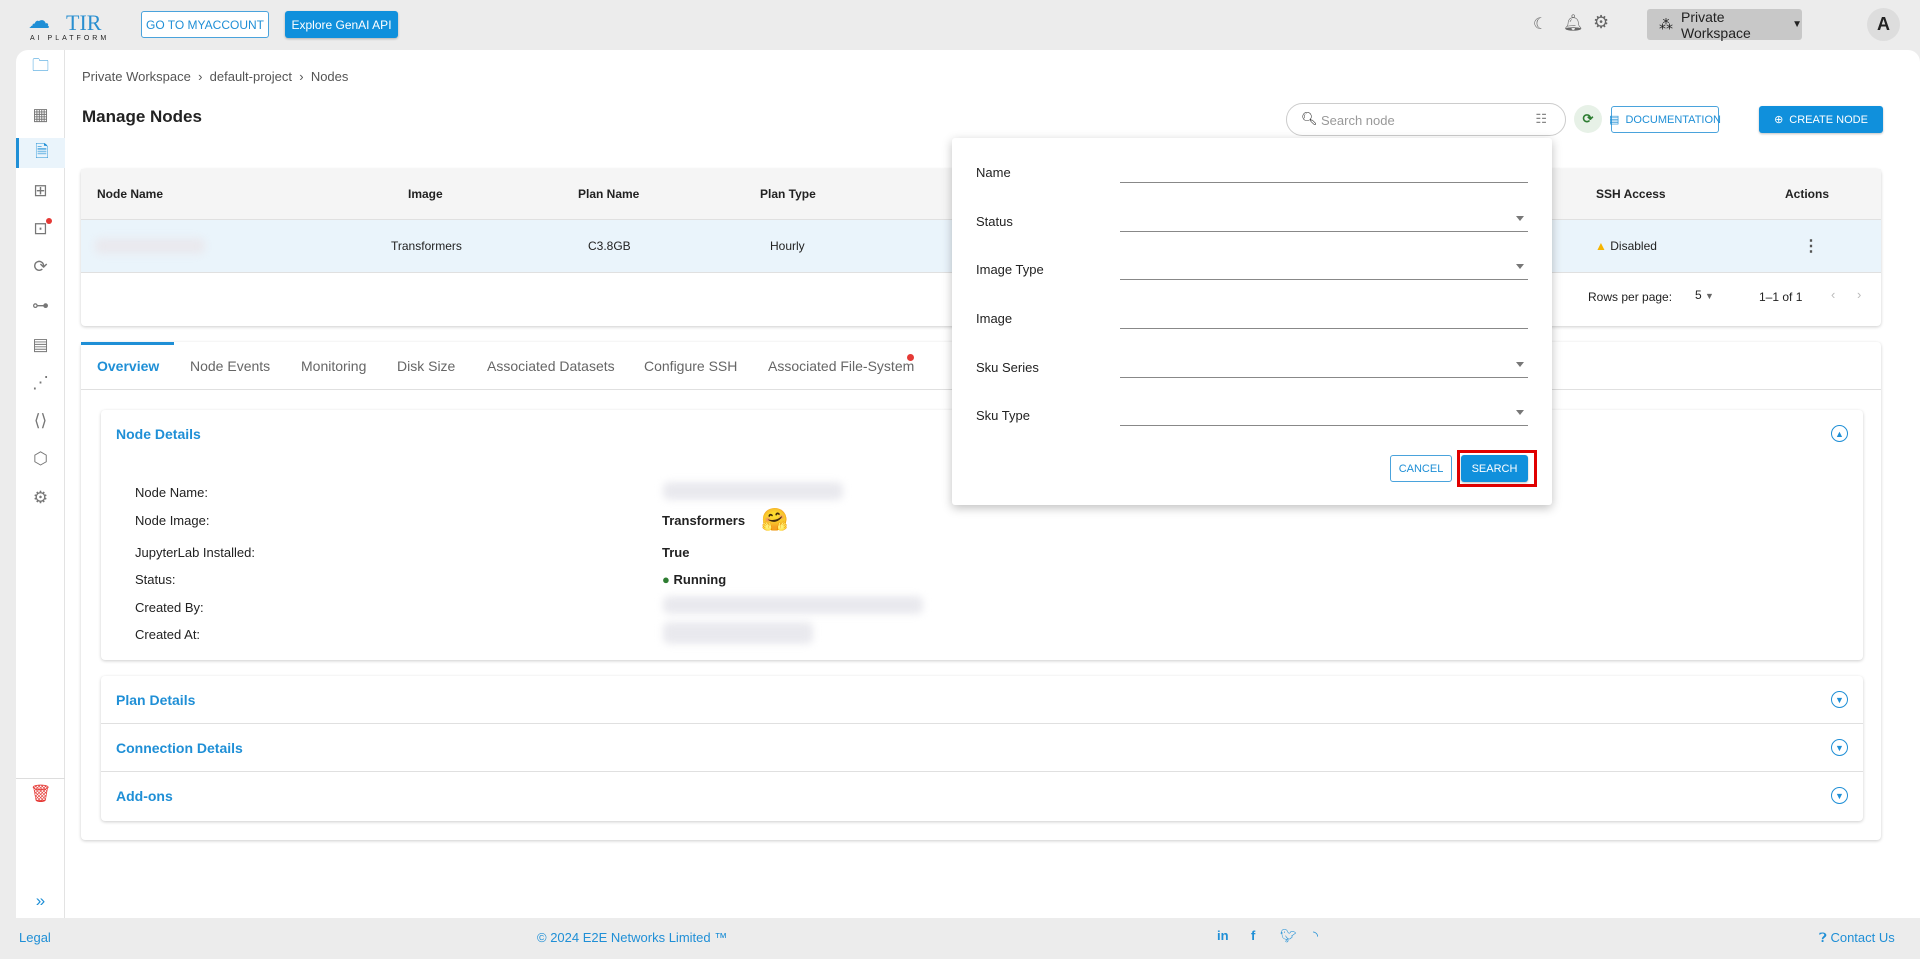 This screenshot has width=1920, height=959. What do you see at coordinates (40, 191) in the screenshot?
I see `grid-icon: ⊞` at bounding box center [40, 191].